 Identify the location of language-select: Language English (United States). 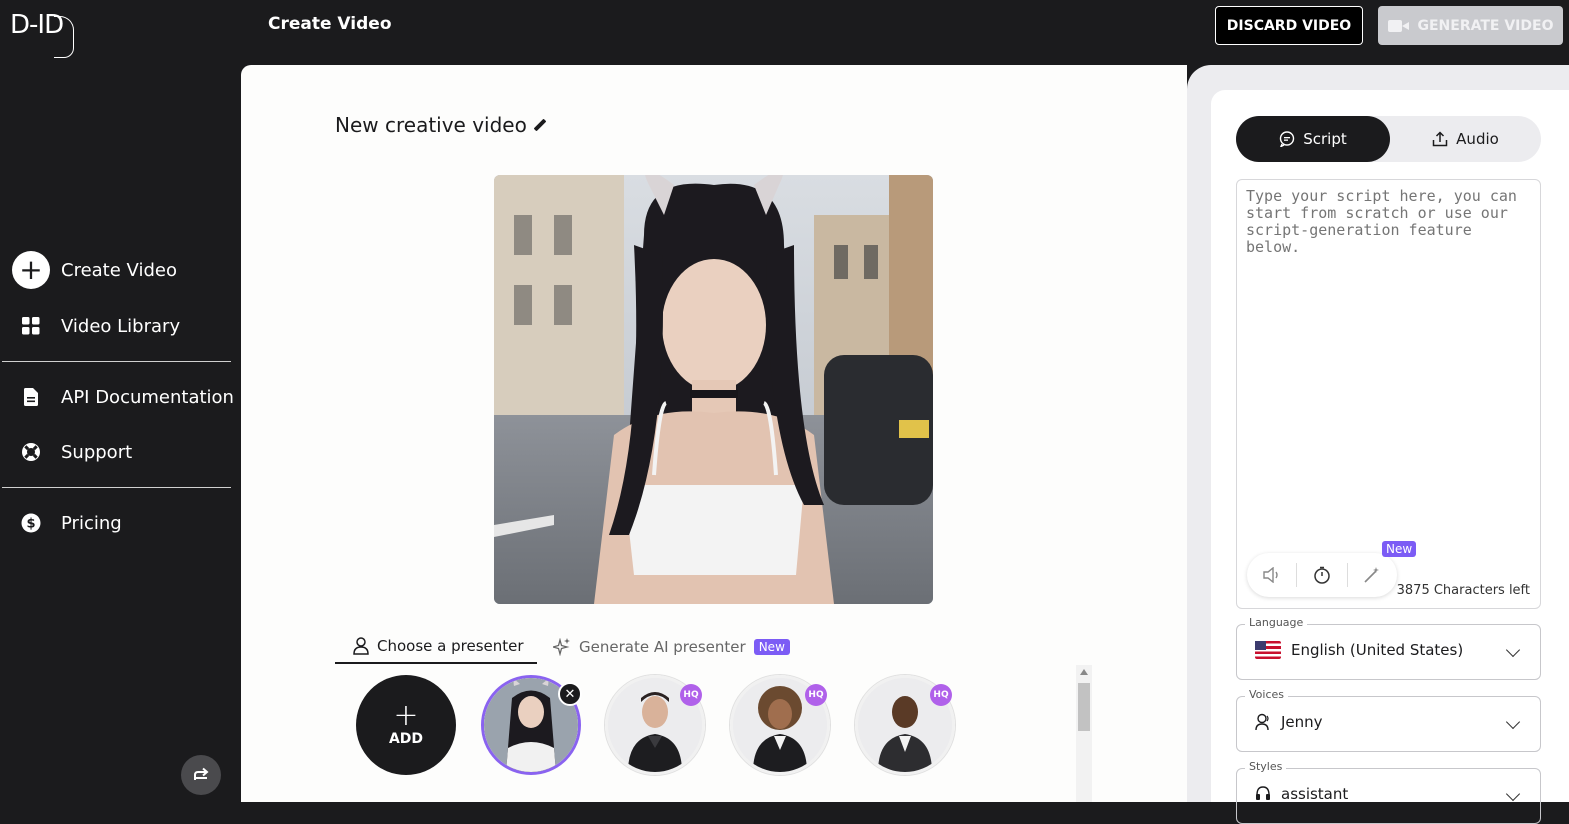
(1388, 648).